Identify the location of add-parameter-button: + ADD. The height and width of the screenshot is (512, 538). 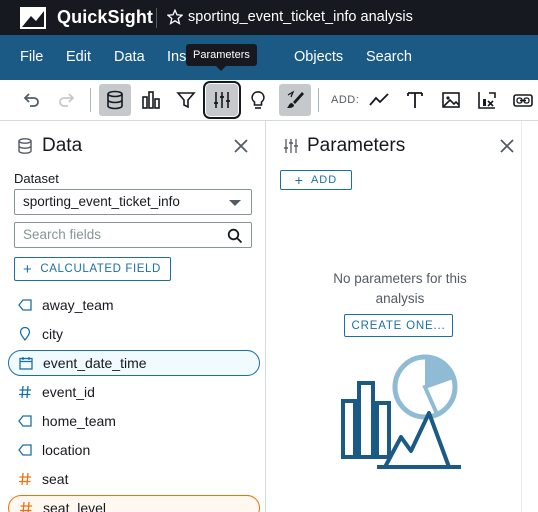
(316, 180).